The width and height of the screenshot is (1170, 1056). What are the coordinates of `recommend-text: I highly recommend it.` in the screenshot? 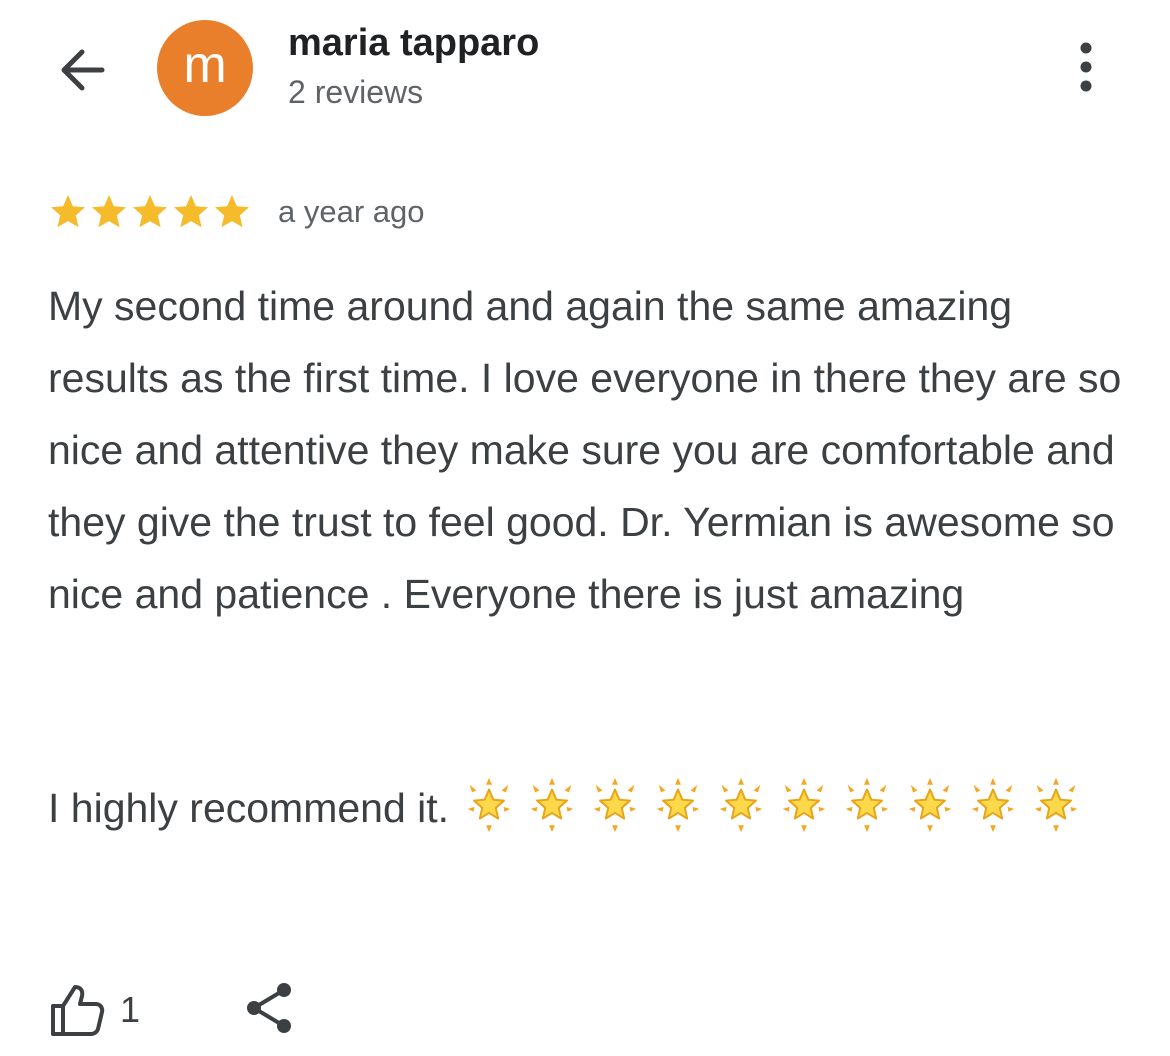 It's located at (249, 808).